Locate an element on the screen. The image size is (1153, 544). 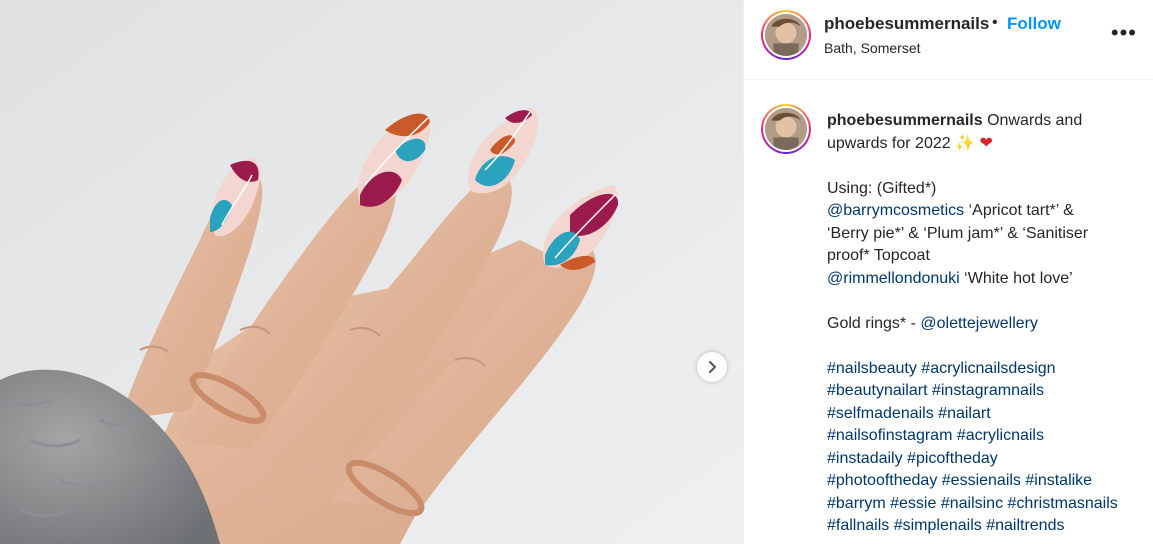
caption-berry: ‘Berry pie*’ & ‘Plum jam*’ & ‘Sanitiser is located at coordinates (958, 233).